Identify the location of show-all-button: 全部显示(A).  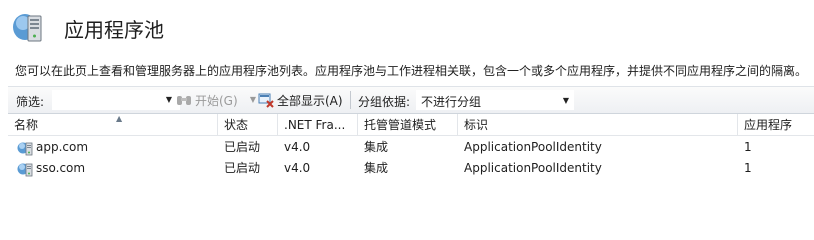
(300, 100).